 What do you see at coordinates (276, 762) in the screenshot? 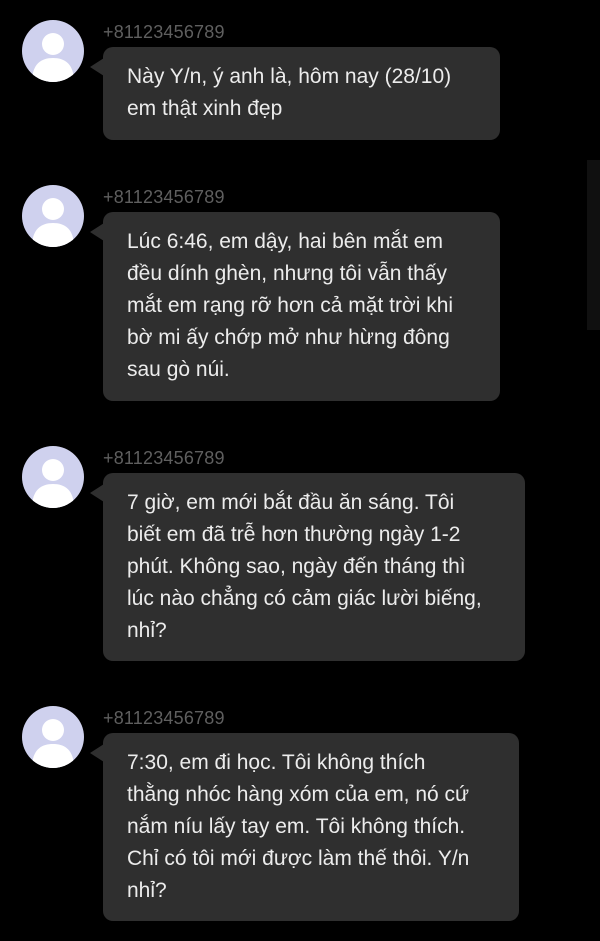
I see `message-text-line: 7:30, em đi học. Tôi không thích` at bounding box center [276, 762].